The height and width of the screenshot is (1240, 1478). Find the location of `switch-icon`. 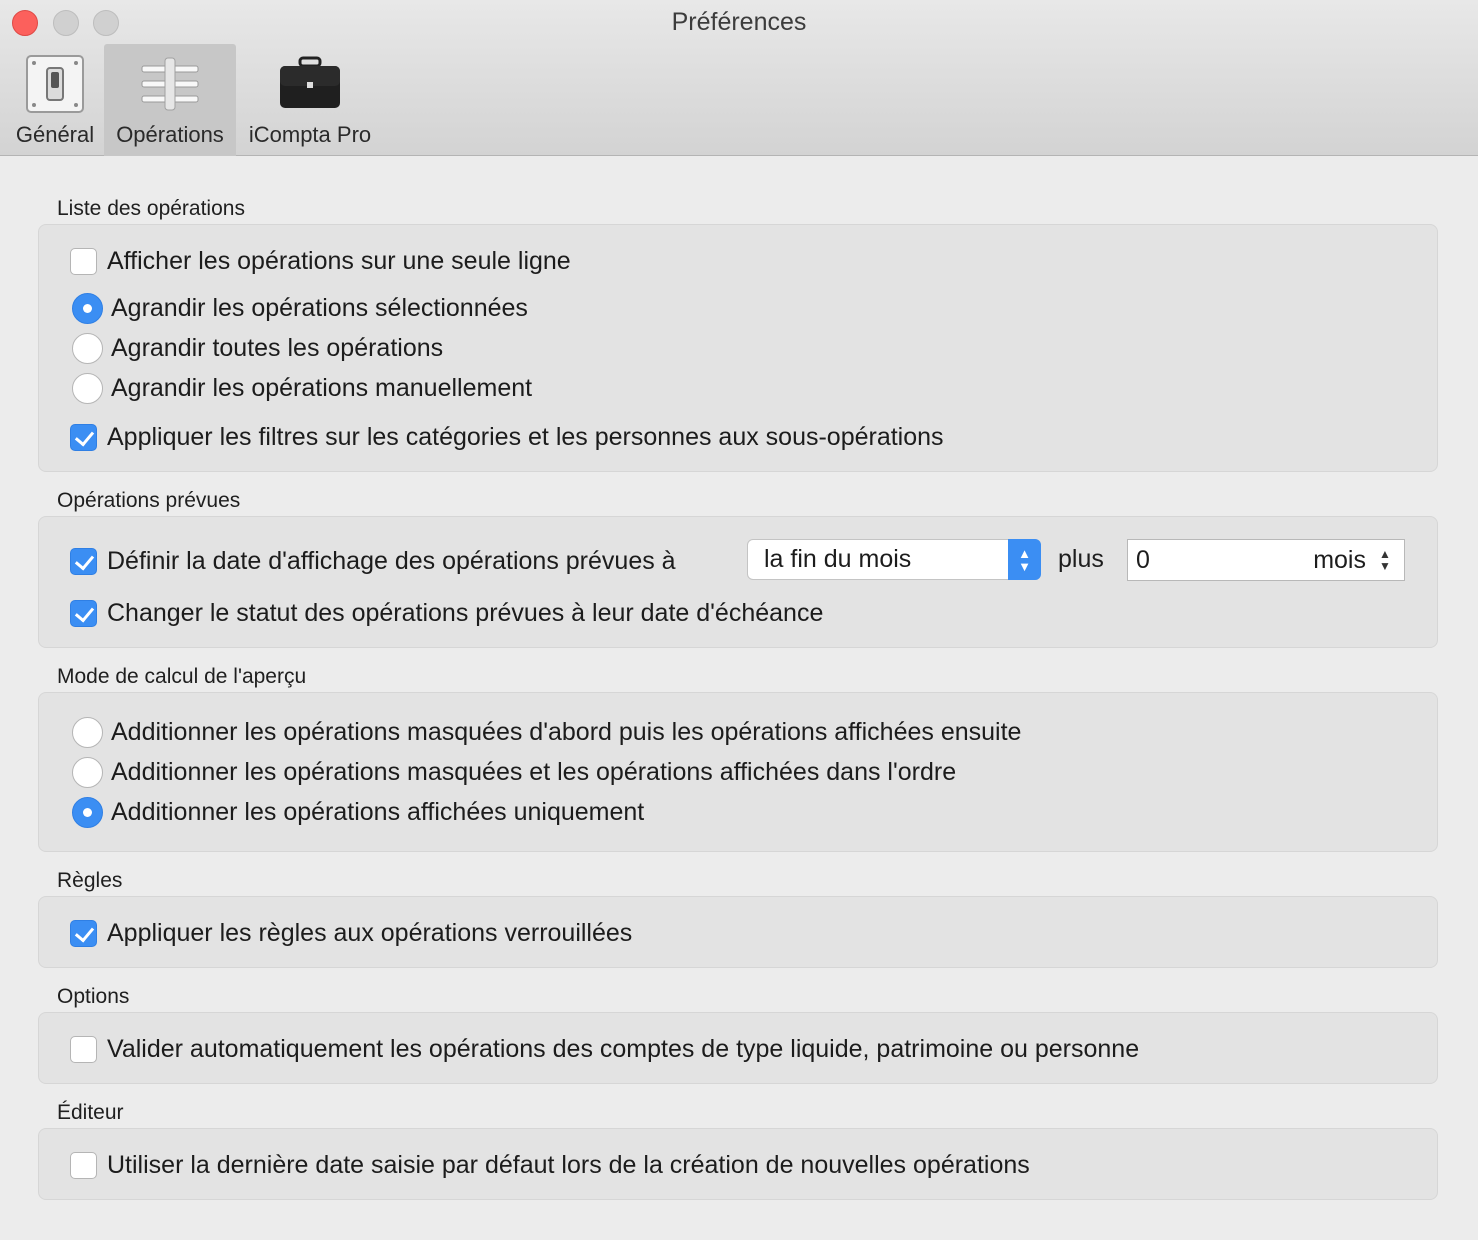

switch-icon is located at coordinates (55, 84).